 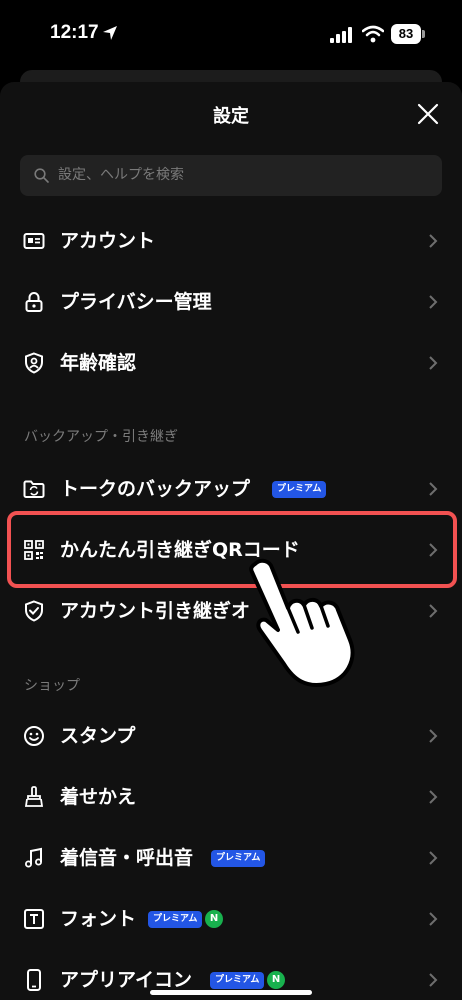 I want to click on battery-indicator: 83, so click(x=406, y=34).